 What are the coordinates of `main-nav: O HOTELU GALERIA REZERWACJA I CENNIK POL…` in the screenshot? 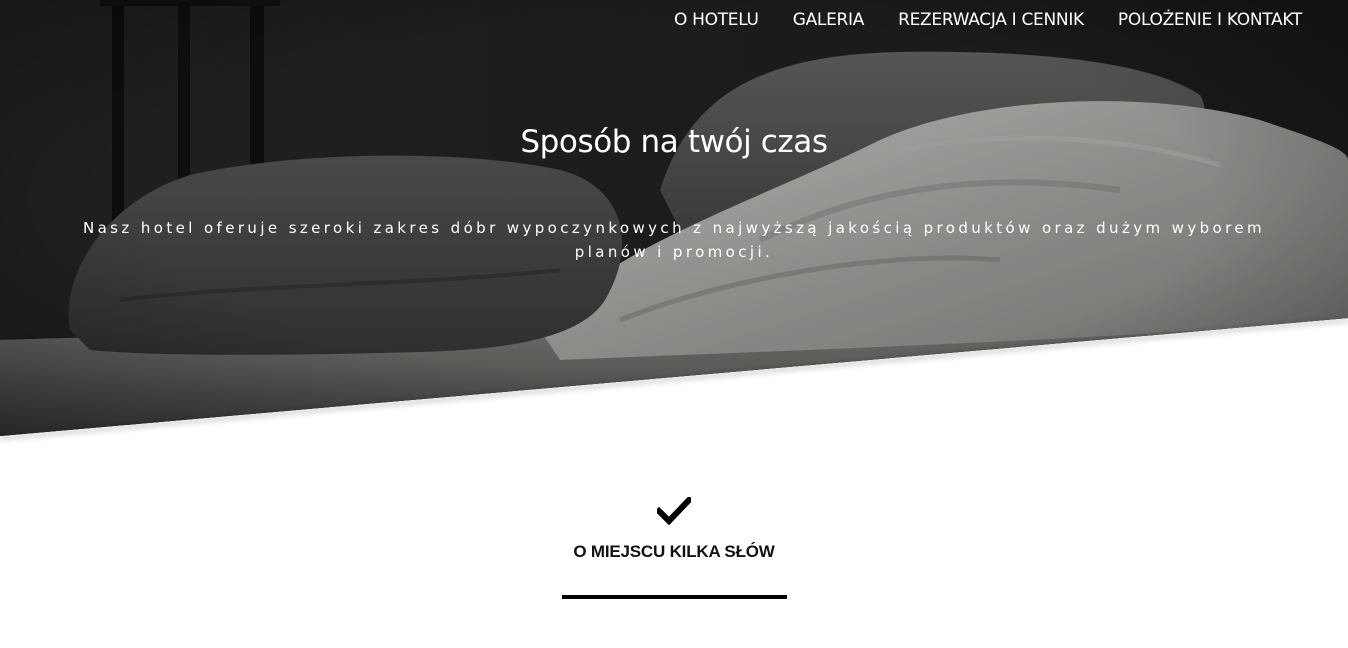 It's located at (971, 20).